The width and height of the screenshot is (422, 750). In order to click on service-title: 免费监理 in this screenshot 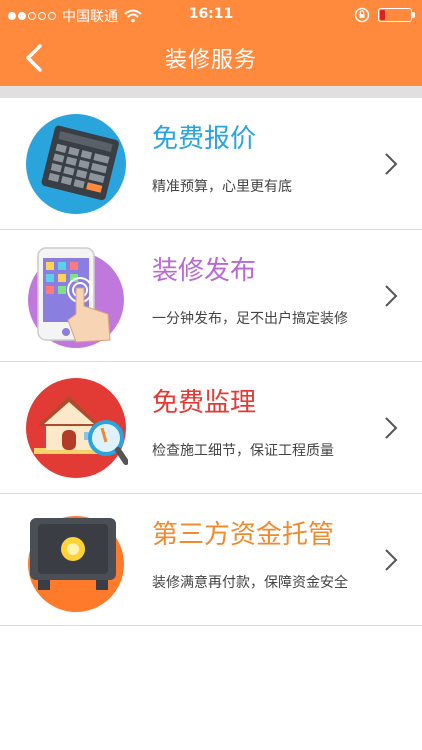, I will do `click(204, 403)`.